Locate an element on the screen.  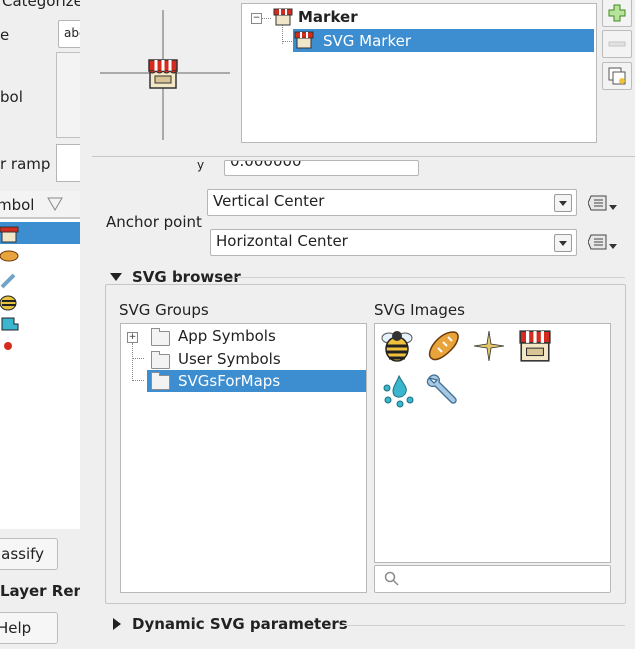
svg-images-label: SVG Images is located at coordinates (419, 310).